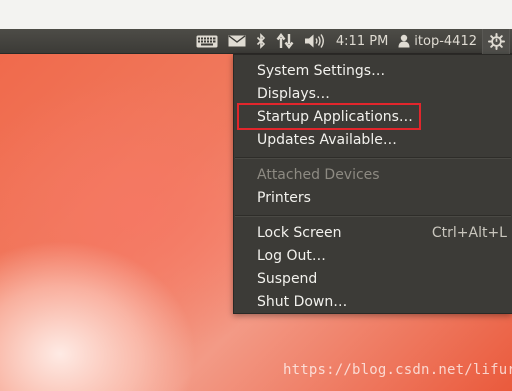 The width and height of the screenshot is (512, 391). I want to click on menu-item-suspend: Suspend, so click(373, 279).